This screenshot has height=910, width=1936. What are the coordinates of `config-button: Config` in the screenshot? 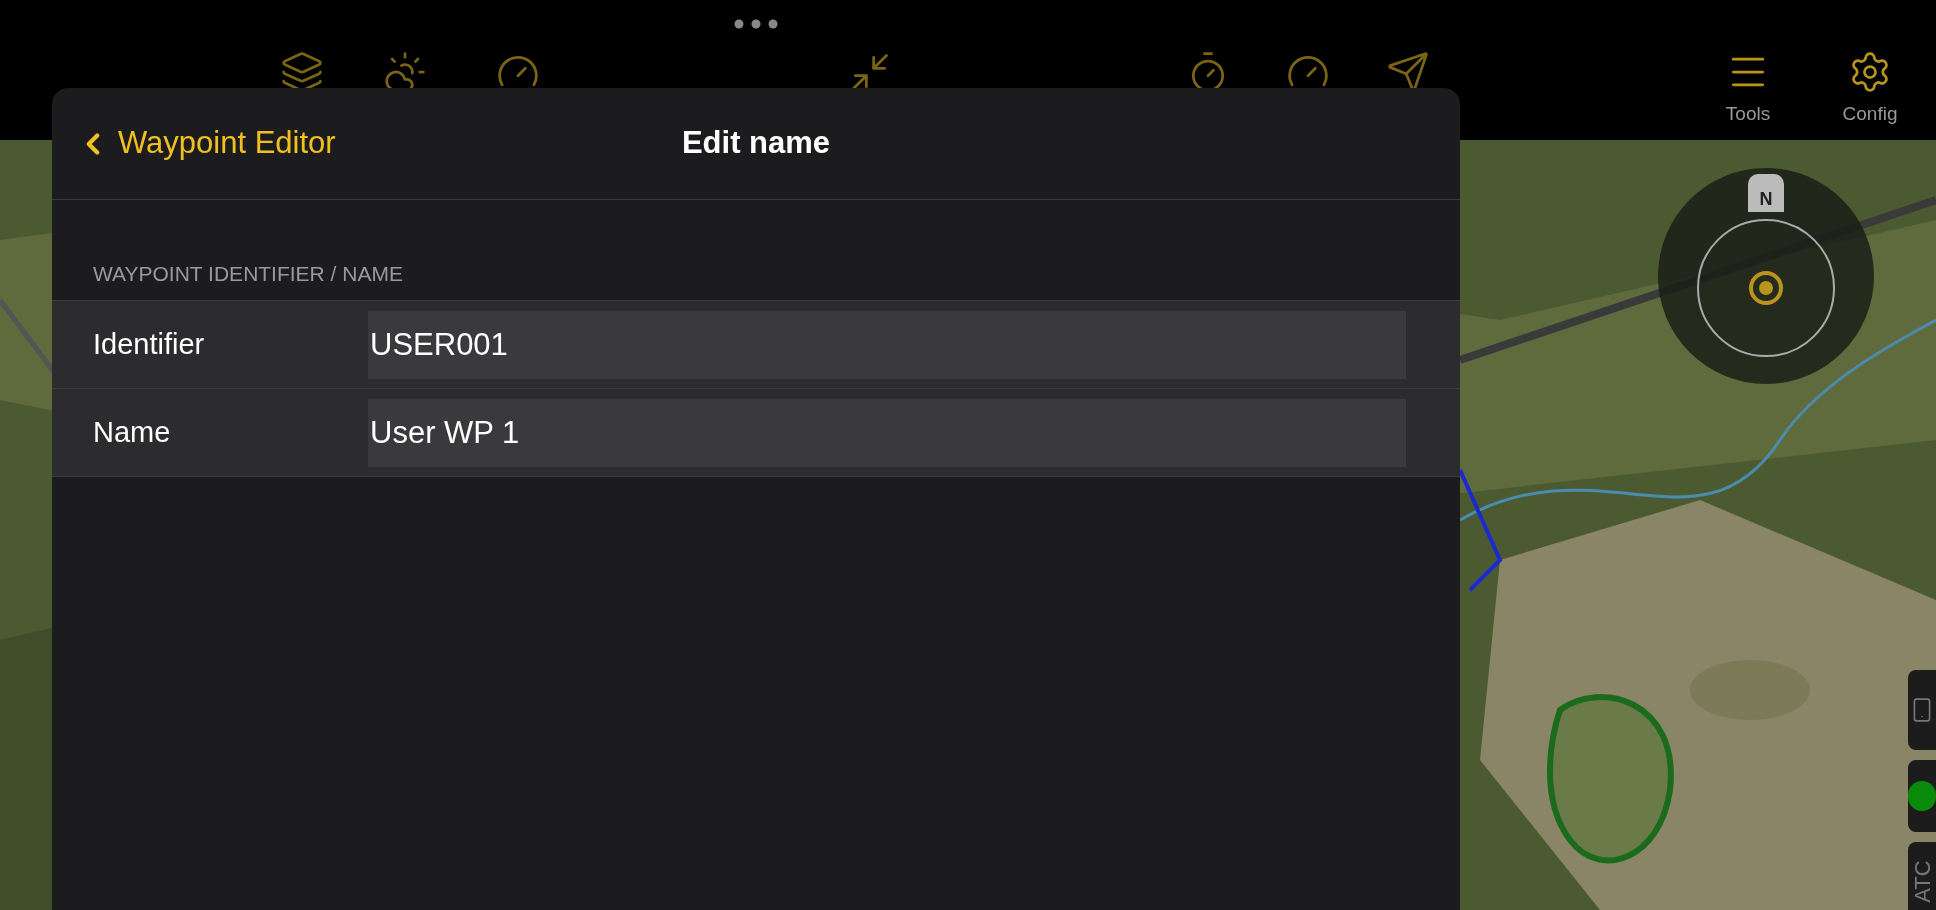 It's located at (1870, 89).